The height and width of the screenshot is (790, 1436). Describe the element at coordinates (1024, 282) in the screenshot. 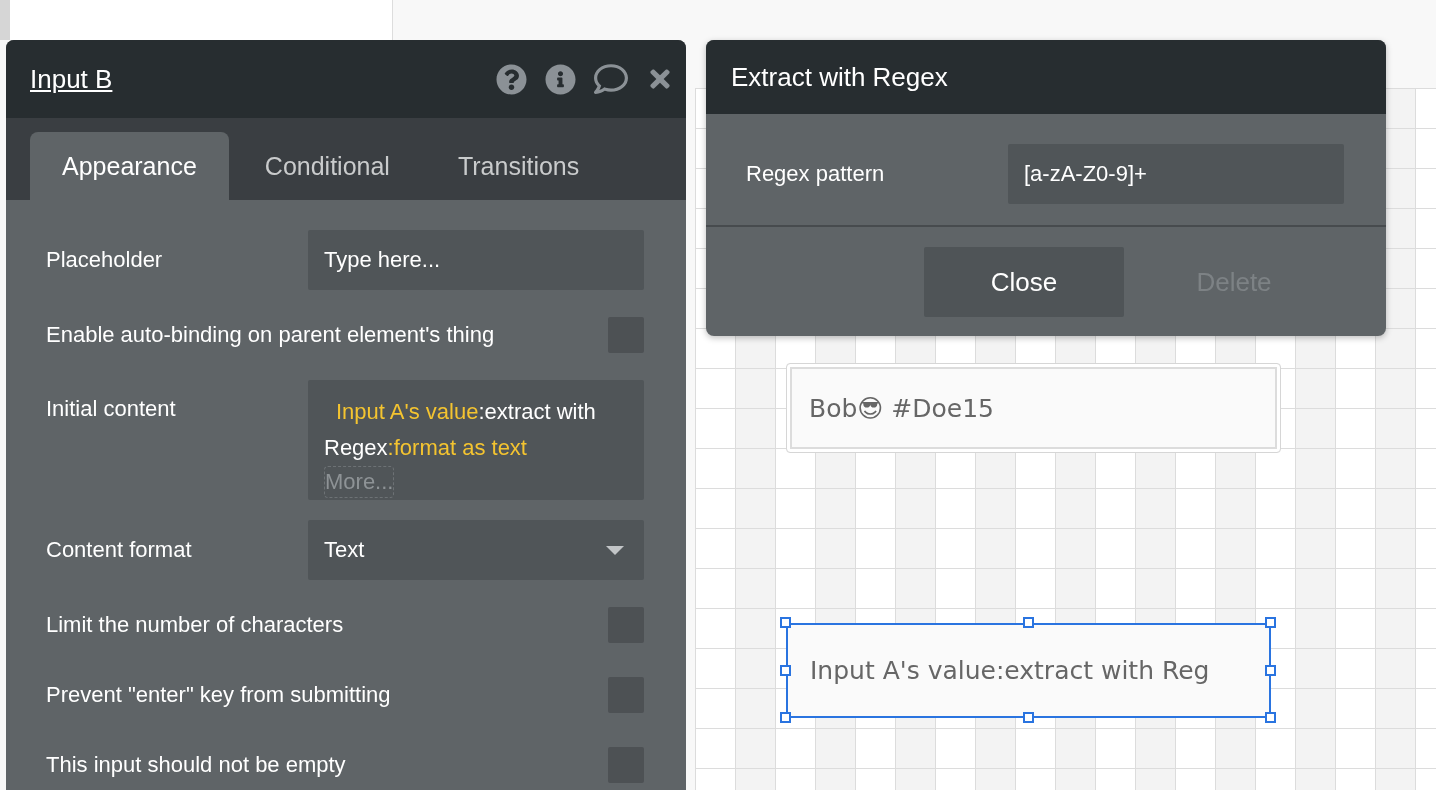

I see `dialog-button: Close` at that location.